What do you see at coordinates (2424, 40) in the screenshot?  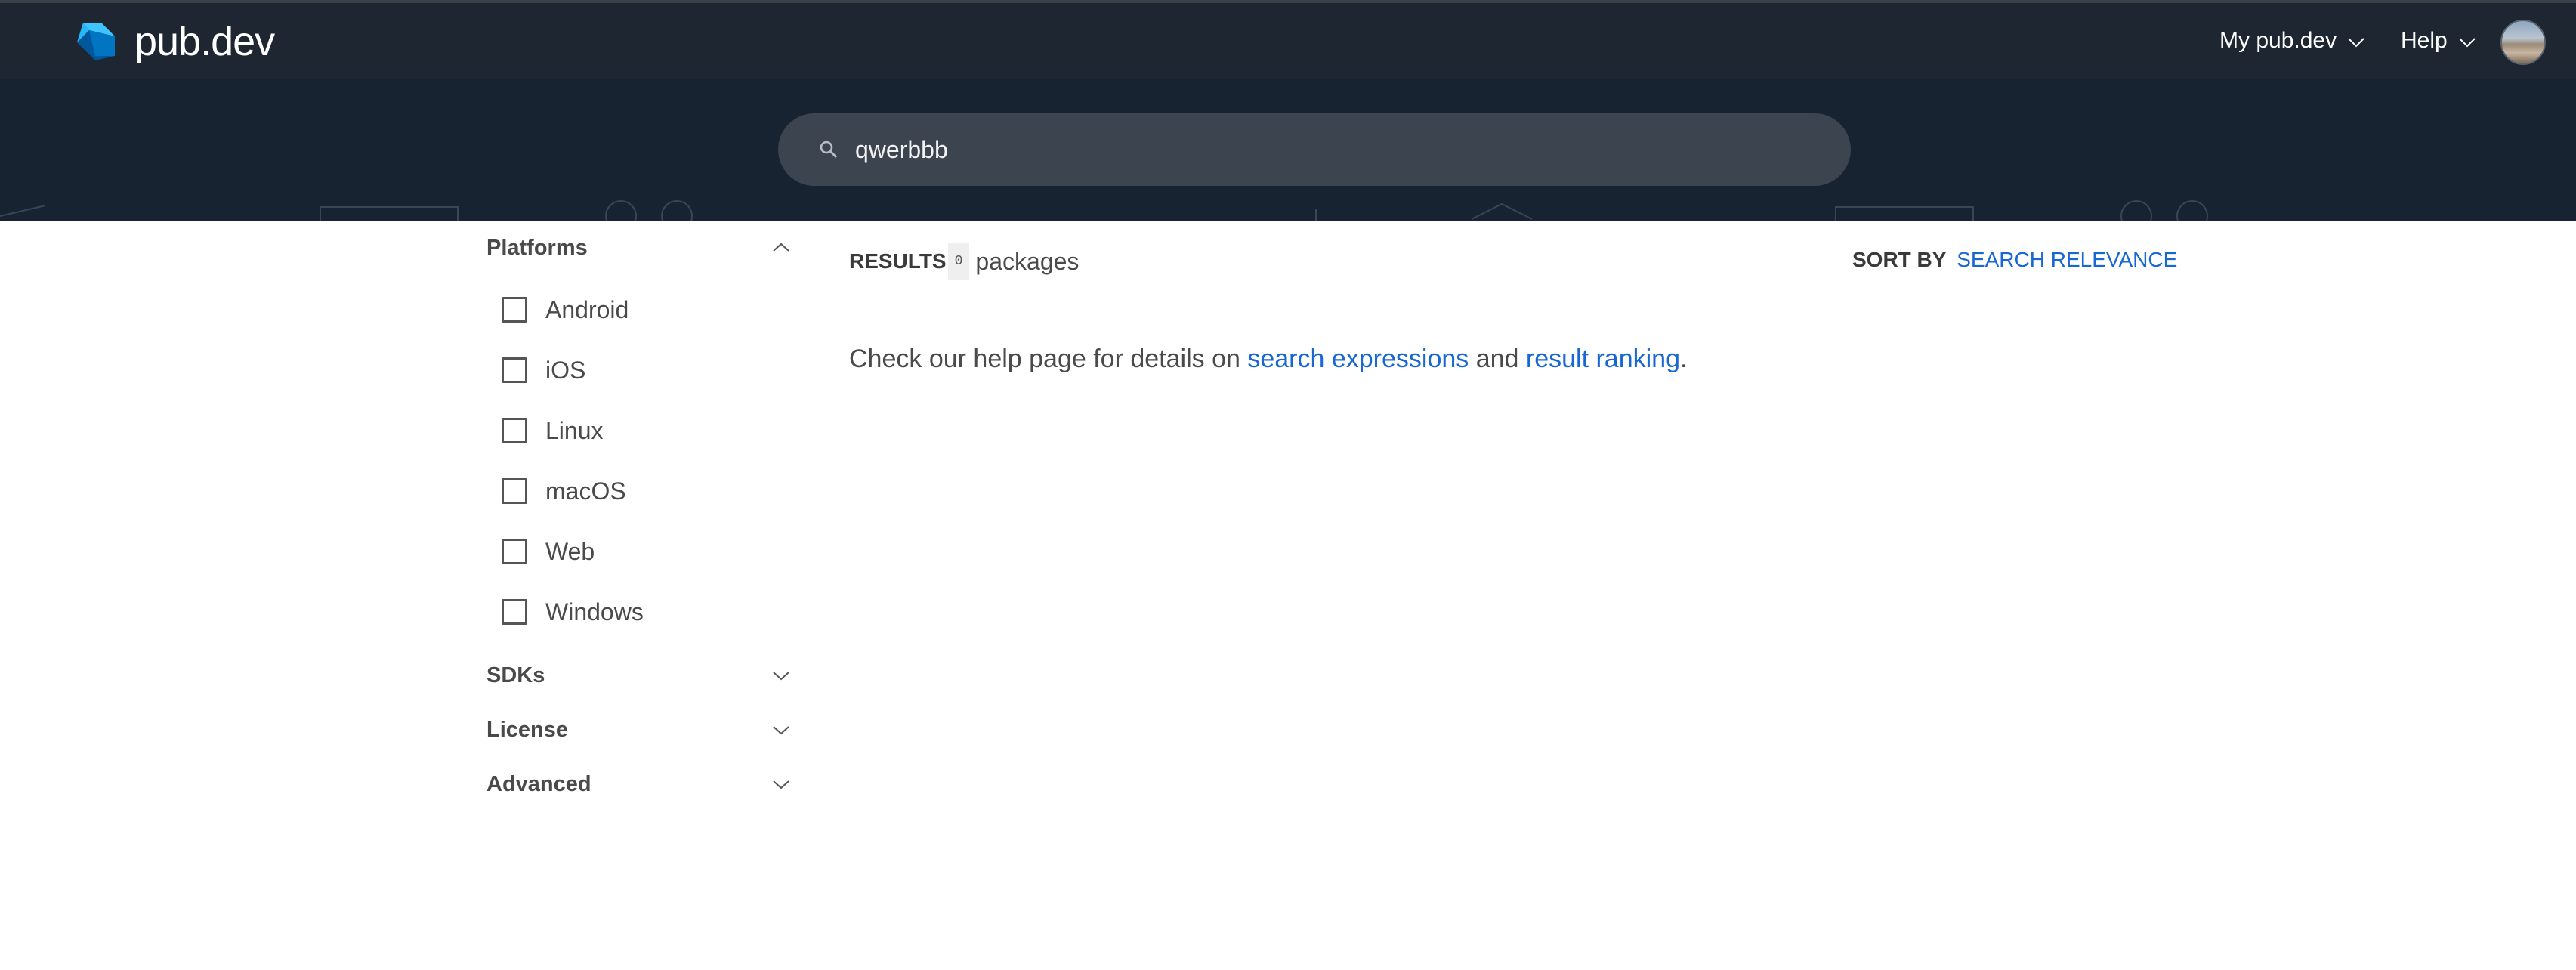 I see `nav-help-label: Help` at bounding box center [2424, 40].